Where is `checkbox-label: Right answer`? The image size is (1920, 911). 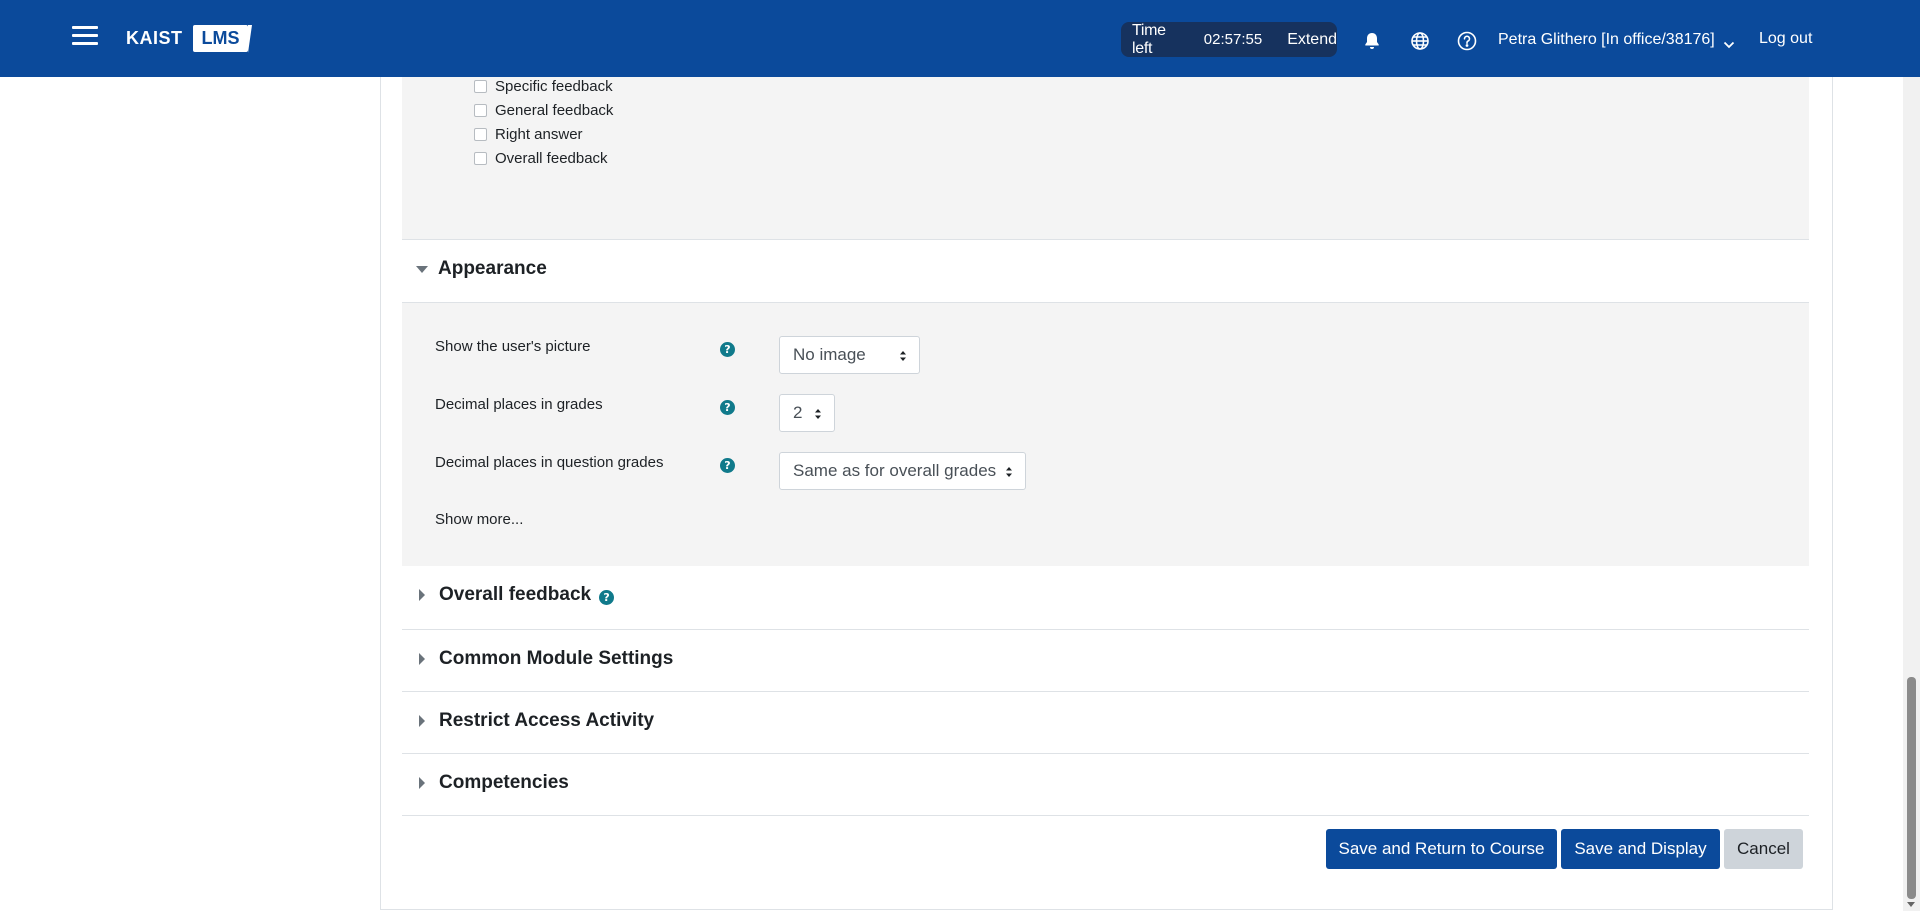 checkbox-label: Right answer is located at coordinates (539, 134).